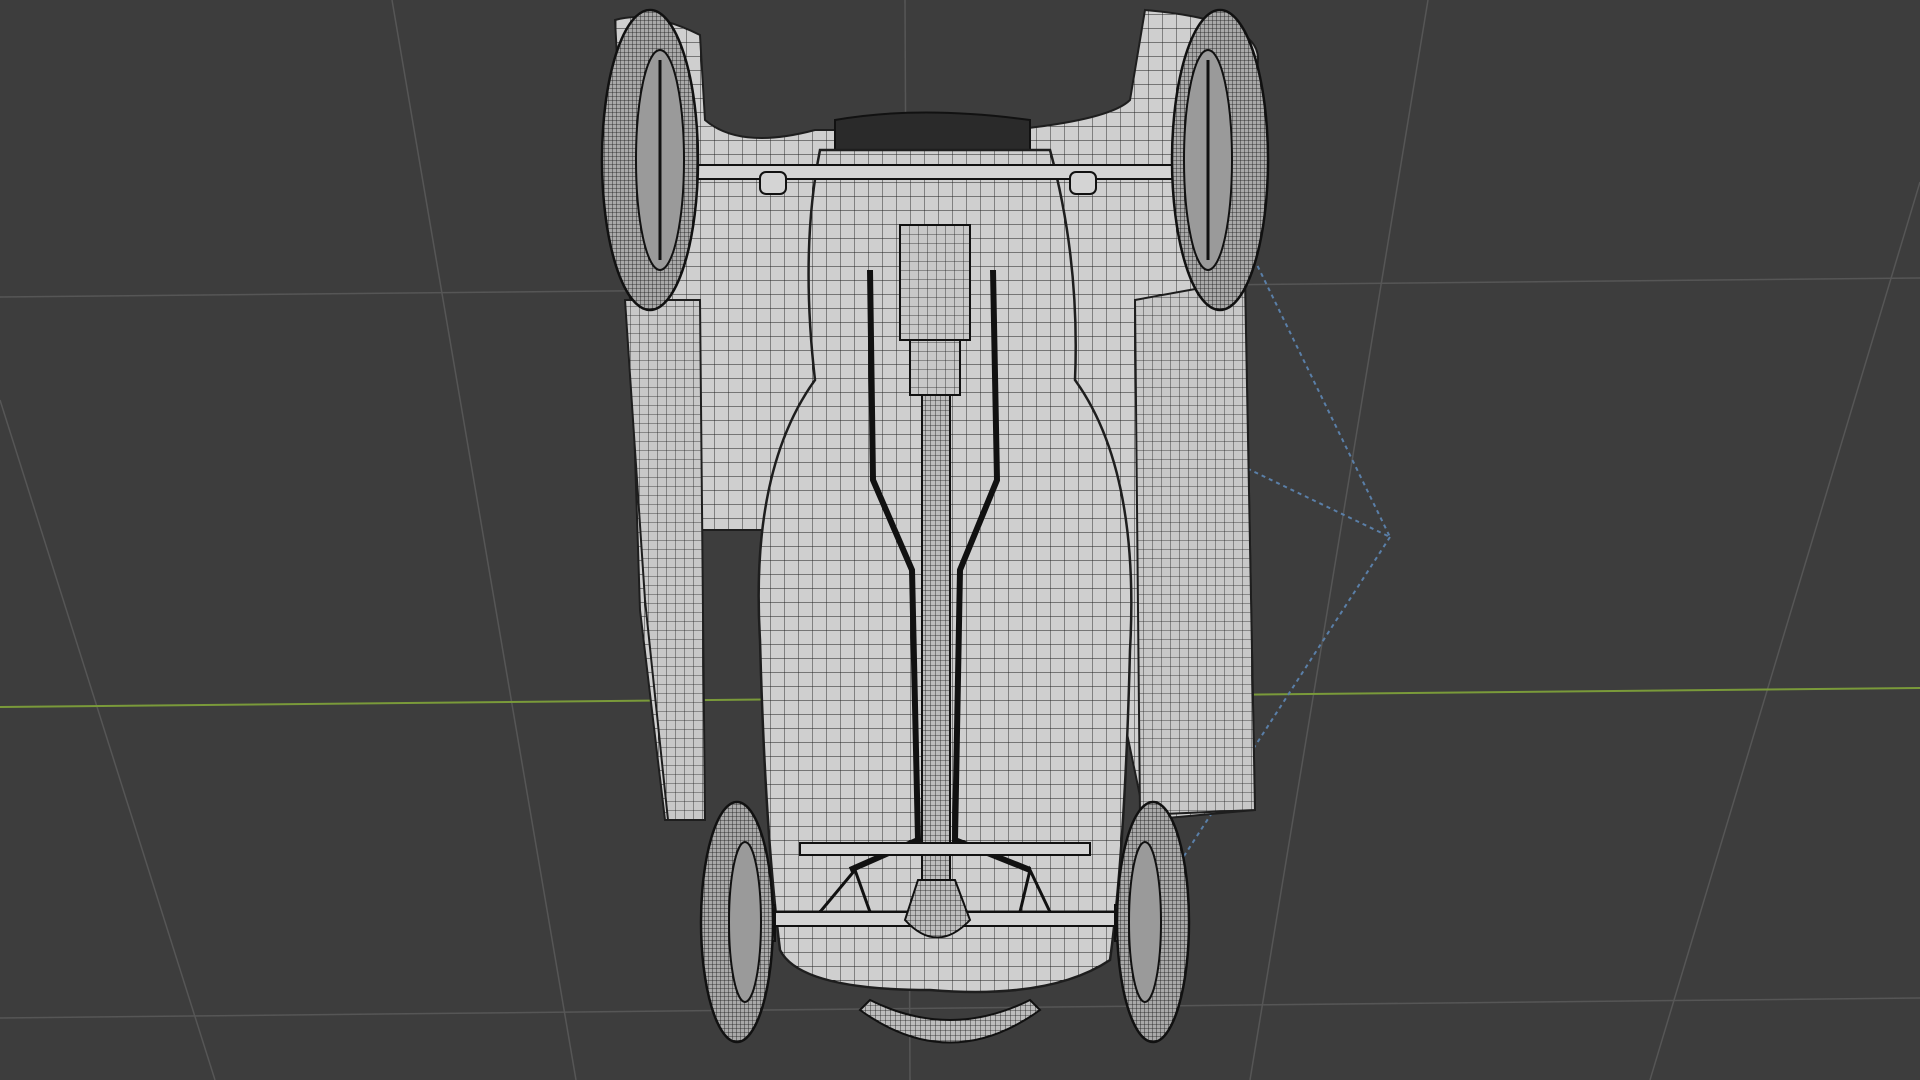 The width and height of the screenshot is (1920, 1080). I want to click on right-skirt, so click(1195, 547).